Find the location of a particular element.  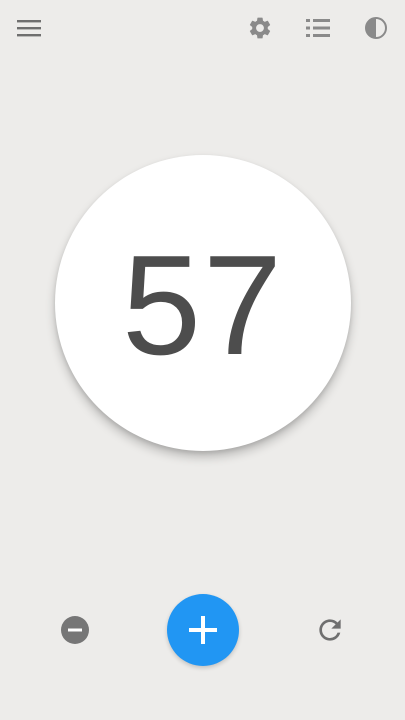

menu-icon is located at coordinates (29, 28).